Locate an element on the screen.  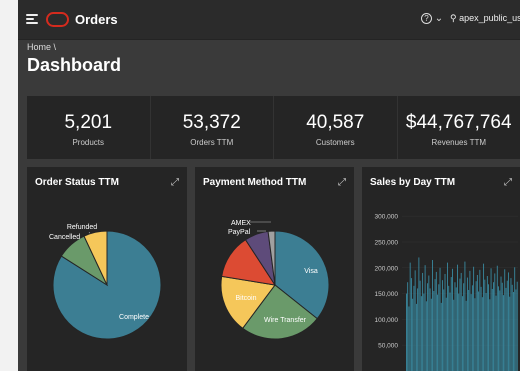
help-menu-button: ? ⌄ is located at coordinates (432, 18).